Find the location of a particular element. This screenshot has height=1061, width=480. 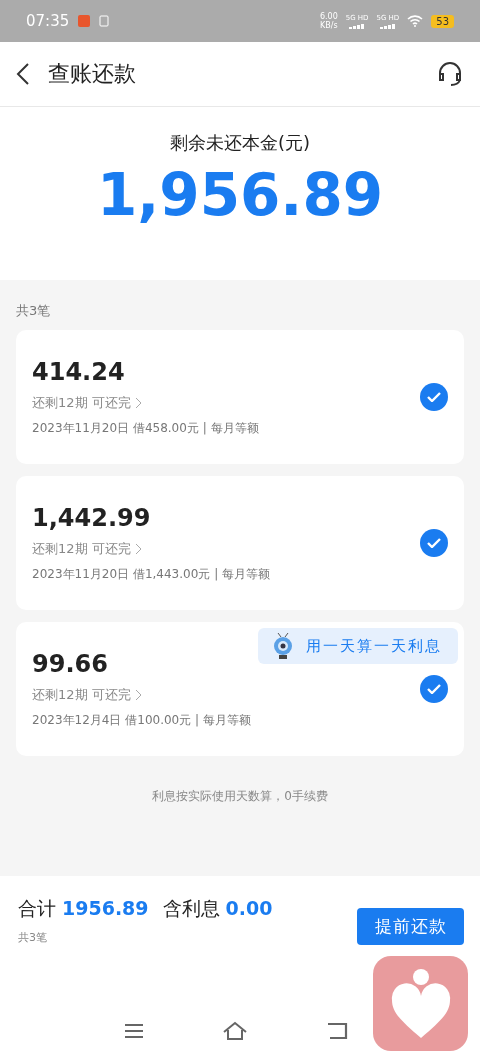

network-speed: 6.00 KB/s is located at coordinates (328, 21).